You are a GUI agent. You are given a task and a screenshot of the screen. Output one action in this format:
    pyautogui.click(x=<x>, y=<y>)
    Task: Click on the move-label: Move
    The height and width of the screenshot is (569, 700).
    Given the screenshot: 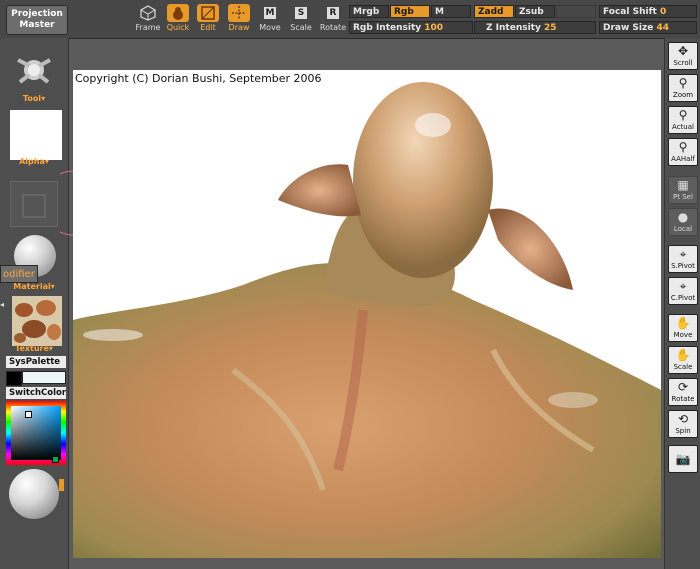 What is the action you would take?
    pyautogui.click(x=270, y=27)
    